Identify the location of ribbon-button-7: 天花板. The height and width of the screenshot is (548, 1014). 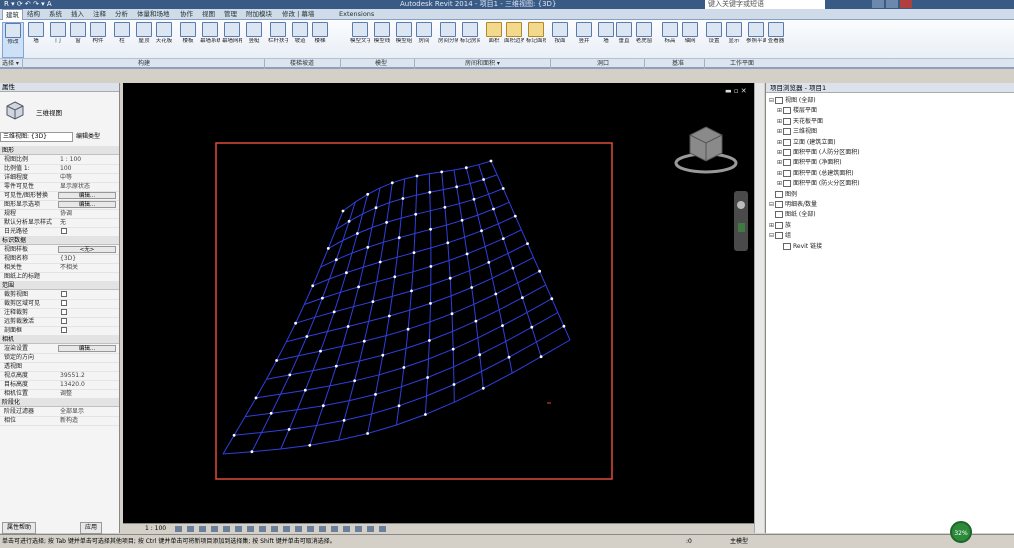
(164, 39).